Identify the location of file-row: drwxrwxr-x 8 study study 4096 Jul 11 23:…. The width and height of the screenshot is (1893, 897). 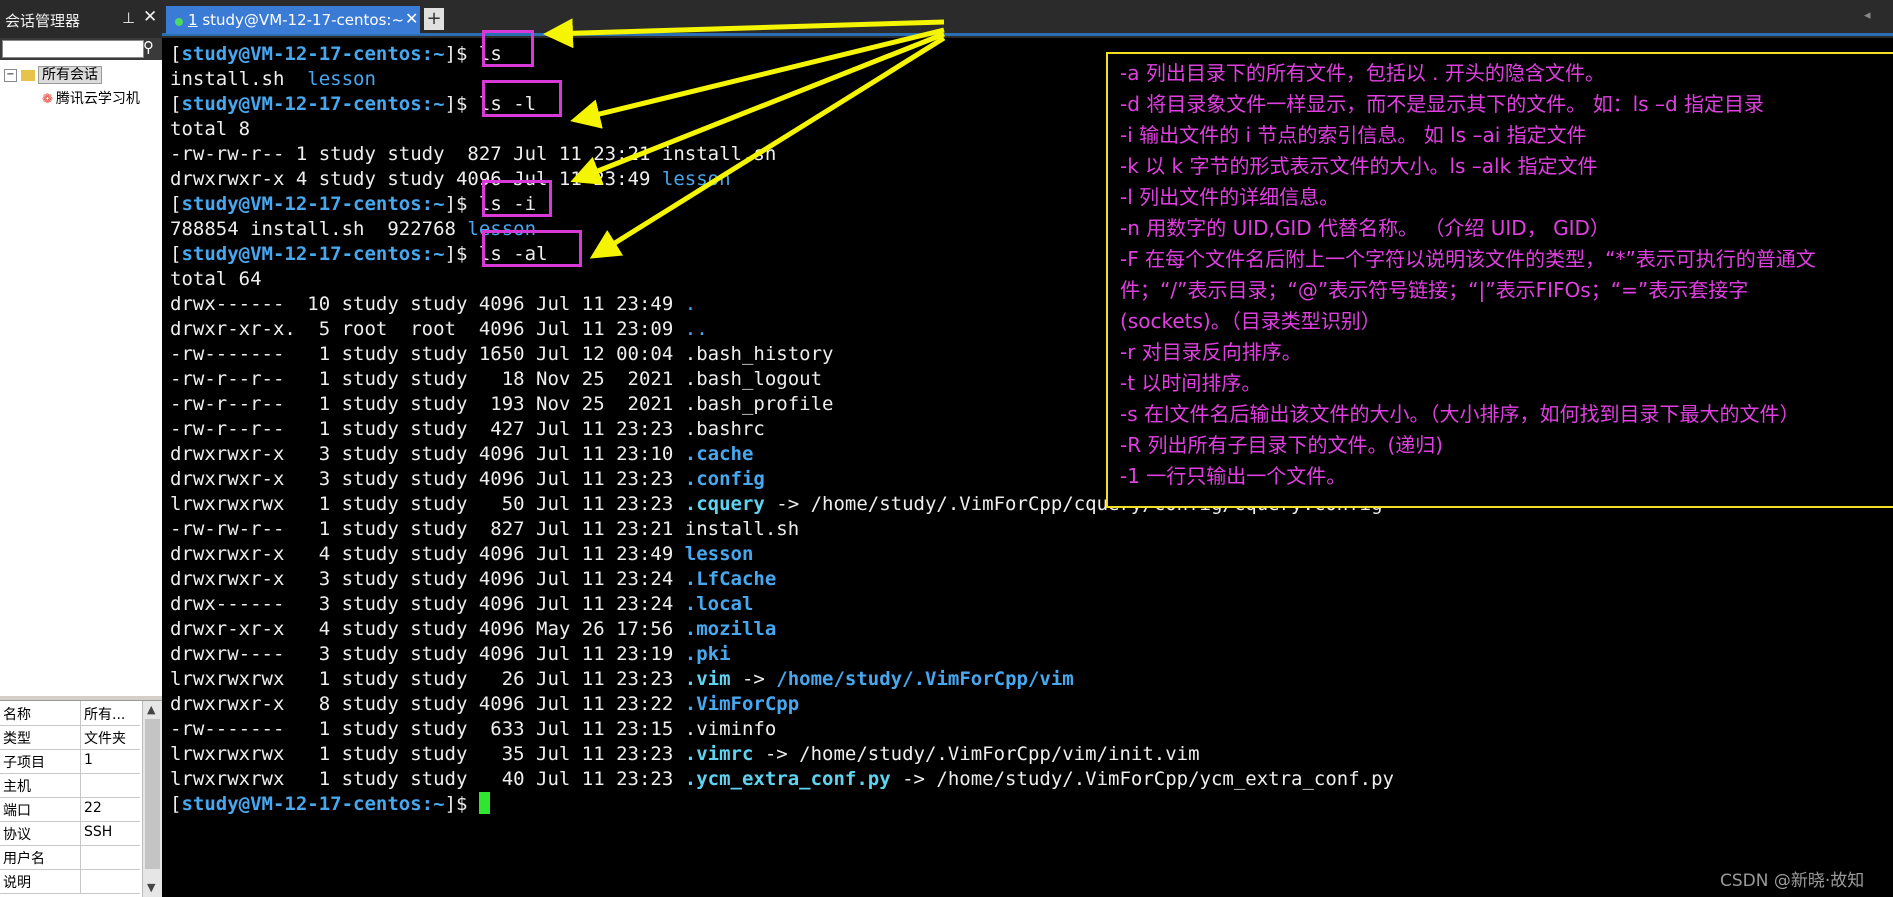
(485, 704).